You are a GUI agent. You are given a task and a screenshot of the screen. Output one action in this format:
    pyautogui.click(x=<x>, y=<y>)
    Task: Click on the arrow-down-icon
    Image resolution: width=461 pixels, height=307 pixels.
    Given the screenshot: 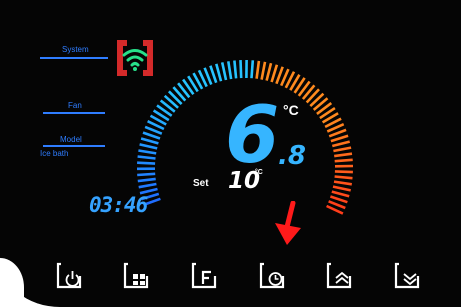 What is the action you would take?
    pyautogui.click(x=407, y=275)
    